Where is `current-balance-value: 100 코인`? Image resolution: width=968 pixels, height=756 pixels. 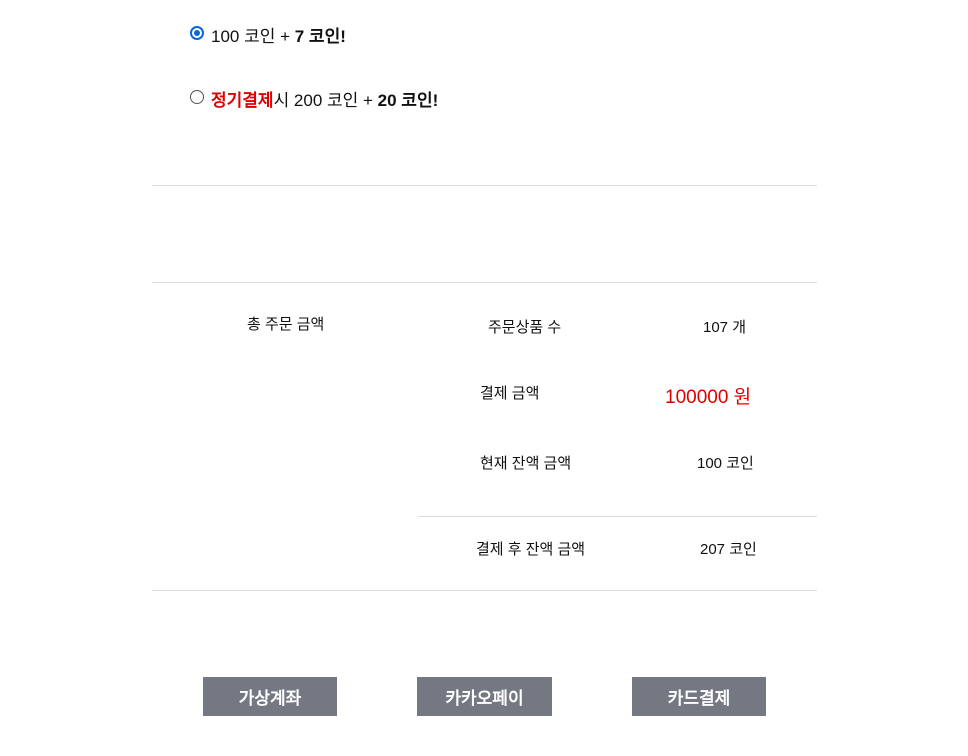
current-balance-value: 100 코인 is located at coordinates (725, 463).